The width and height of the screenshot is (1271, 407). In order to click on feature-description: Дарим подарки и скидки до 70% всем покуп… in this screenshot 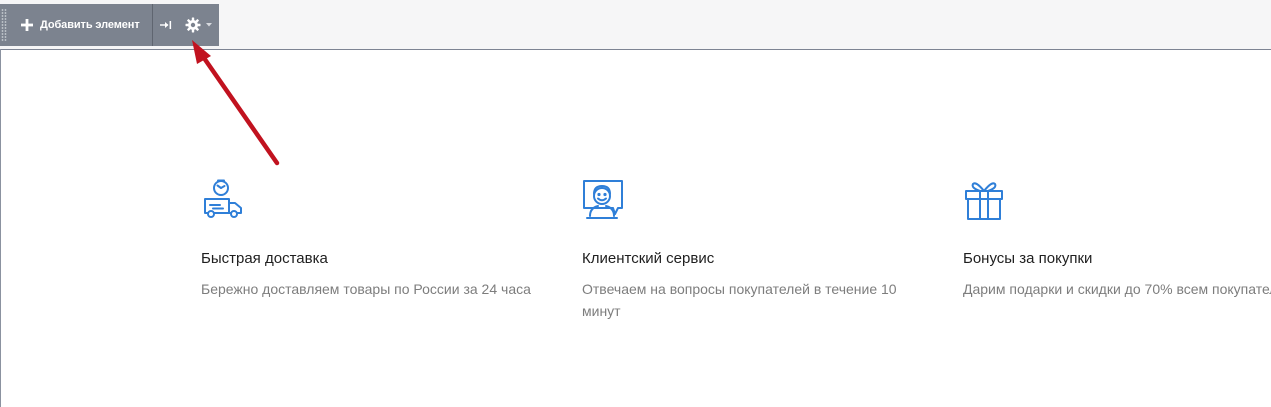, I will do `click(1117, 289)`.